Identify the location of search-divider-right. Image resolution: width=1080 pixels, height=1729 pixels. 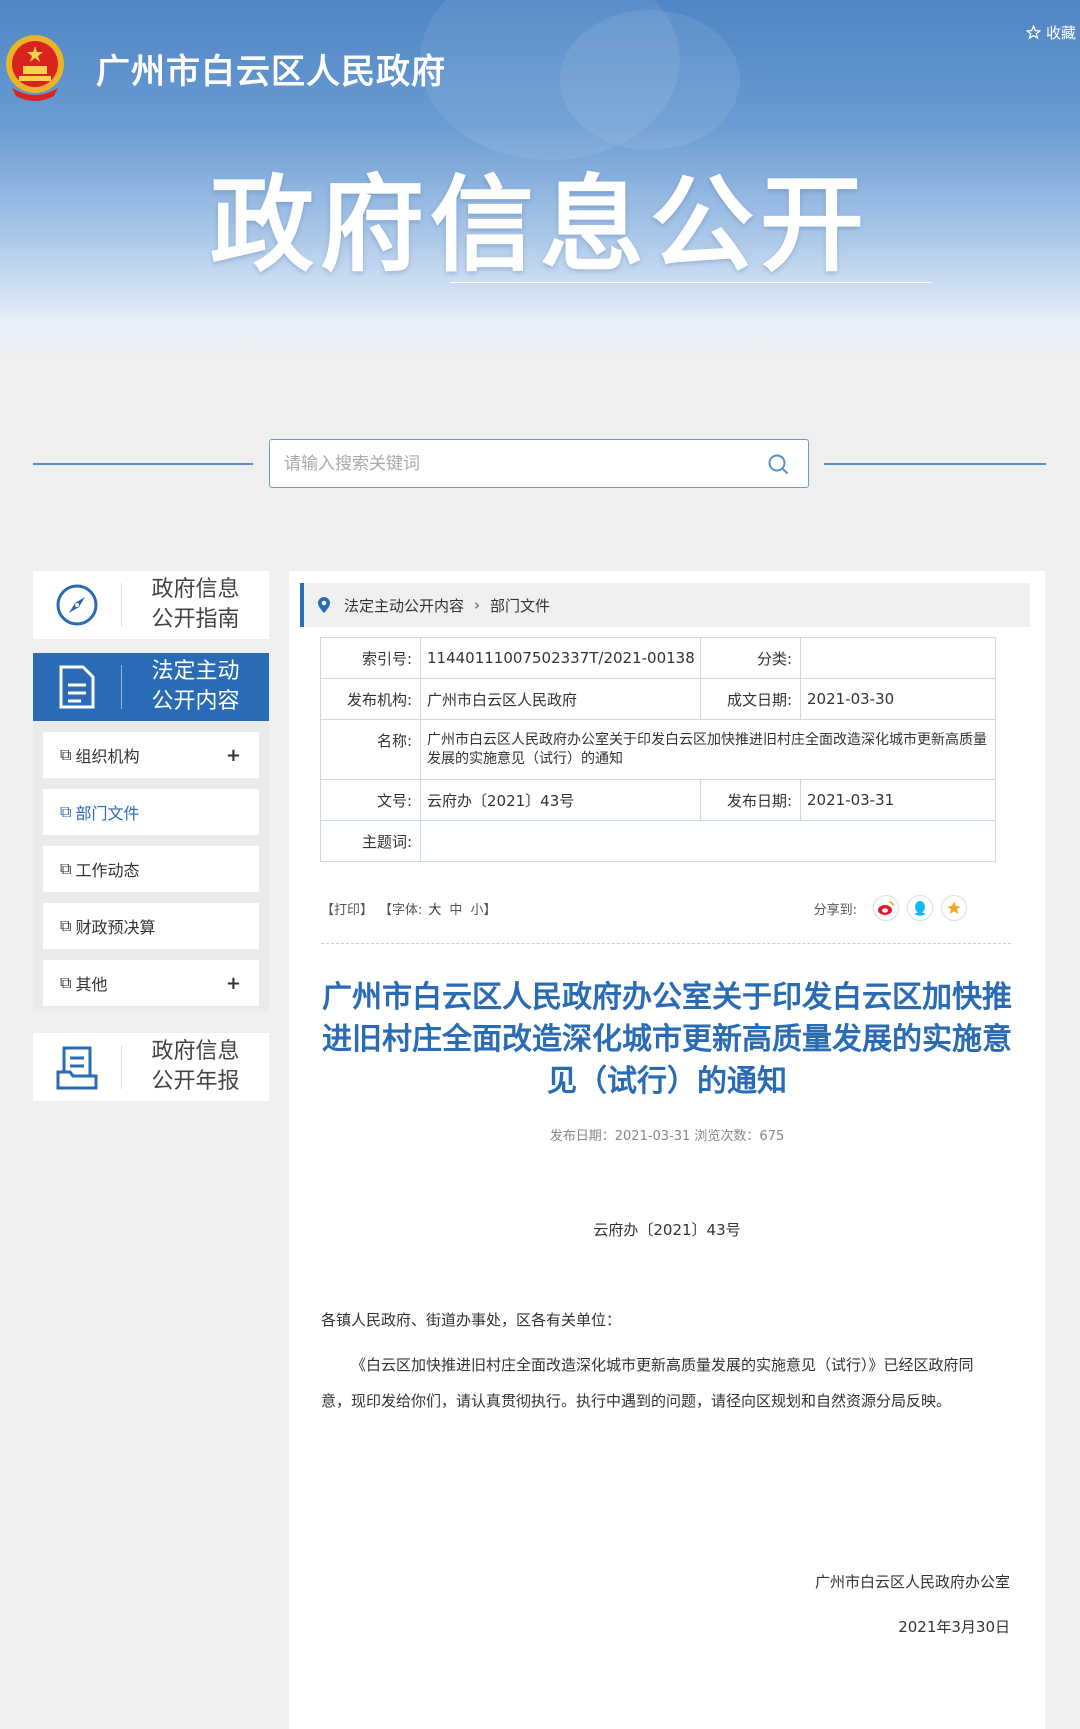
(935, 464).